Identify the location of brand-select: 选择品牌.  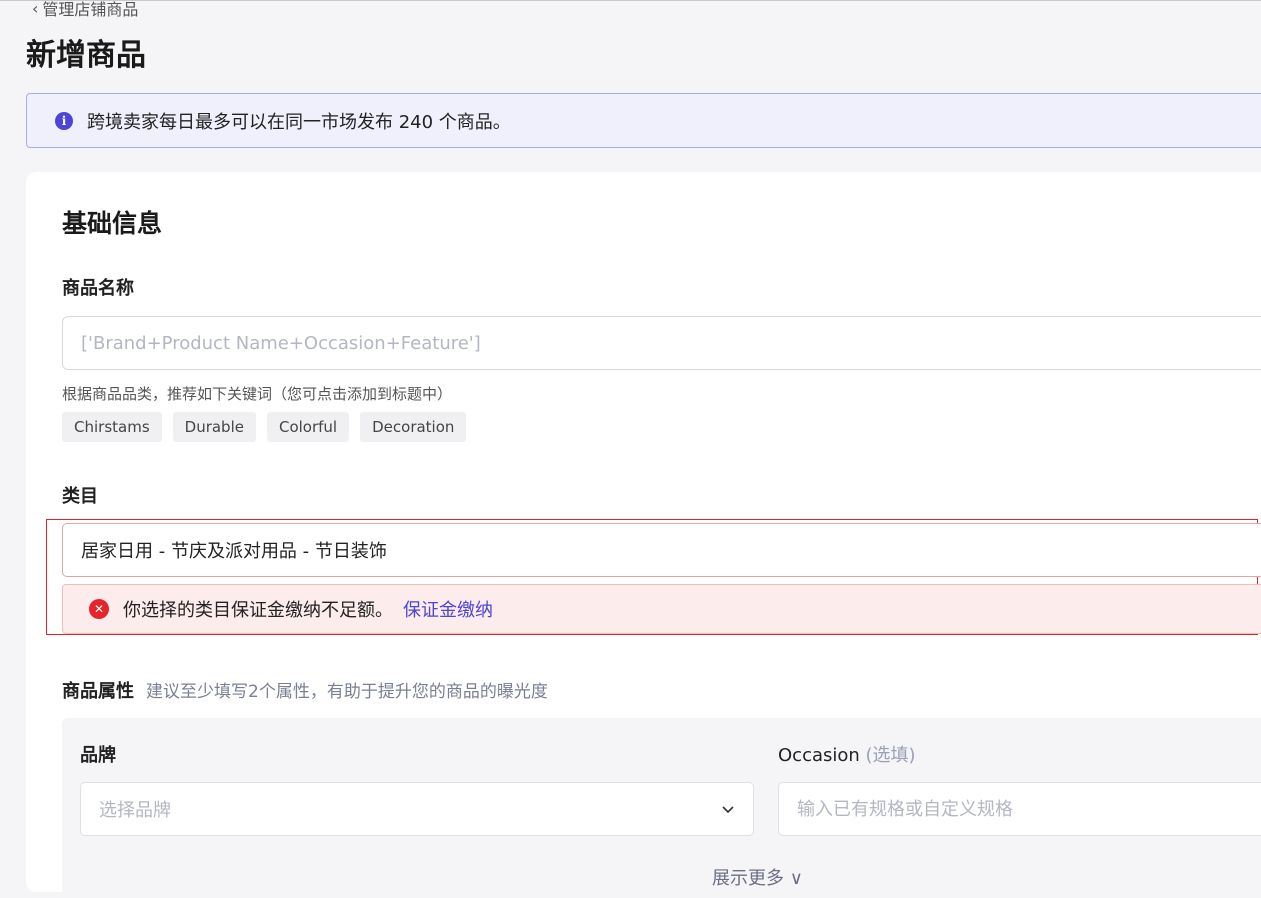
(417, 809).